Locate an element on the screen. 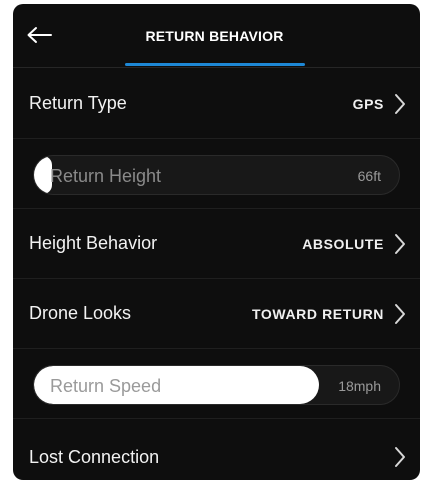  return-type-right: GPS is located at coordinates (379, 104).